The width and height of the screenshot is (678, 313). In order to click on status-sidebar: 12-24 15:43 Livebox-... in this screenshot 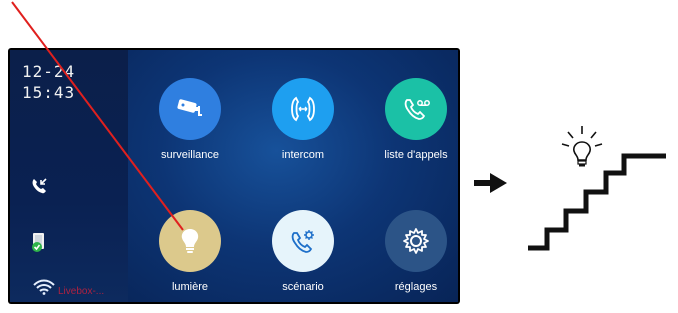, I will do `click(69, 176)`.